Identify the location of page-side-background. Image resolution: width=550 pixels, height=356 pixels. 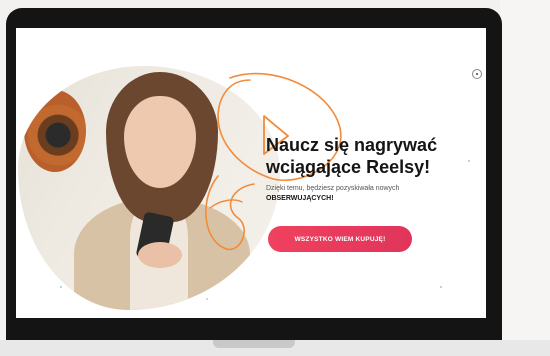
(525, 170).